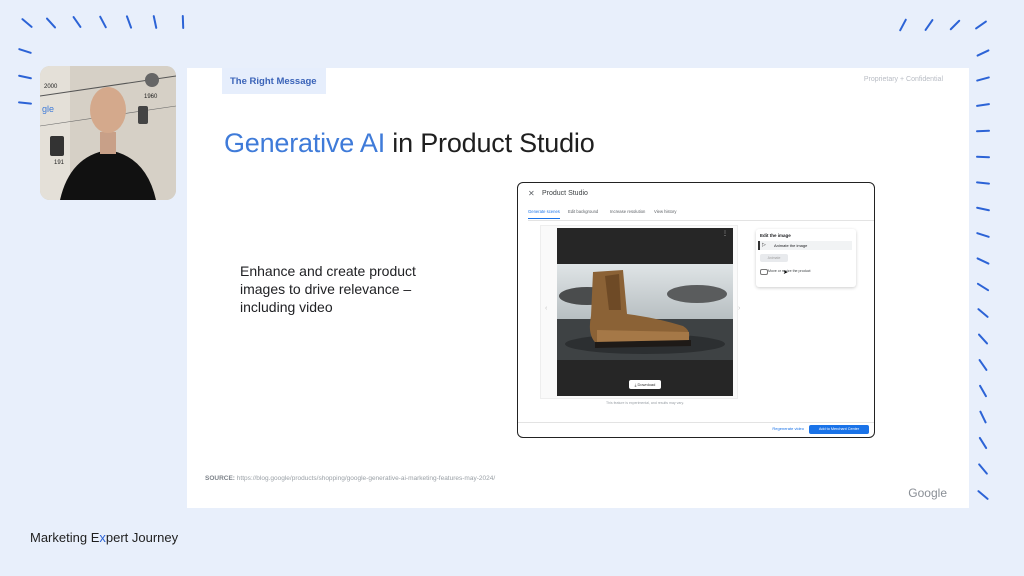 This screenshot has width=1024, height=576. I want to click on wall-label-191: 191, so click(59, 163).